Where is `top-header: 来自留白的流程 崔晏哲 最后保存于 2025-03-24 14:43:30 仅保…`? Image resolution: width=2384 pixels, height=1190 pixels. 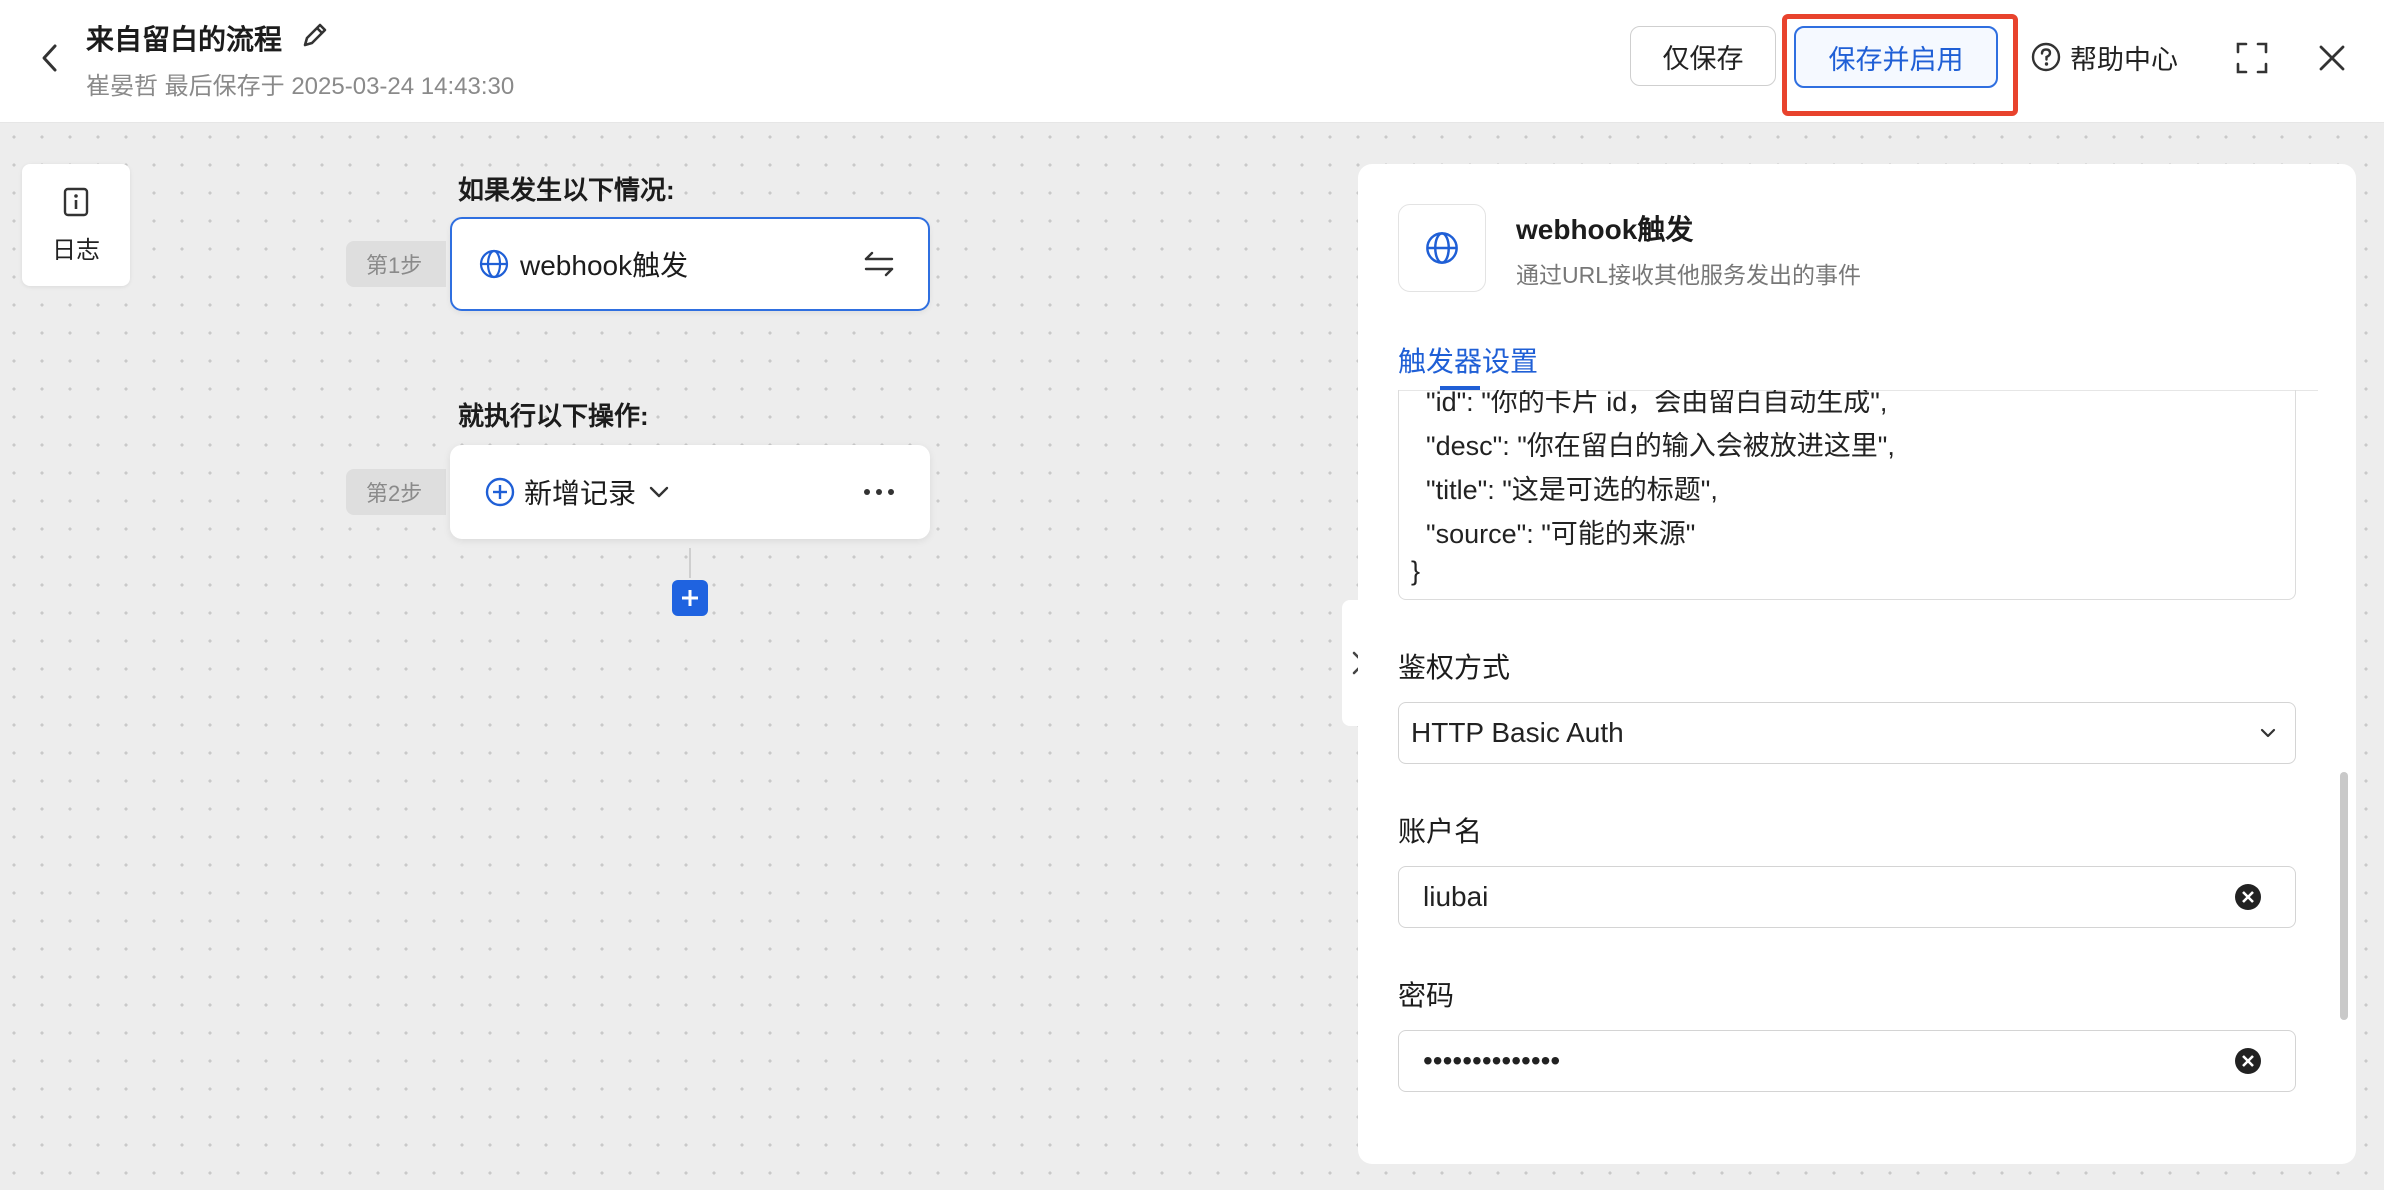
top-header: 来自留白的流程 崔晏哲 最后保存于 2025-03-24 14:43:30 仅保… is located at coordinates (1192, 61).